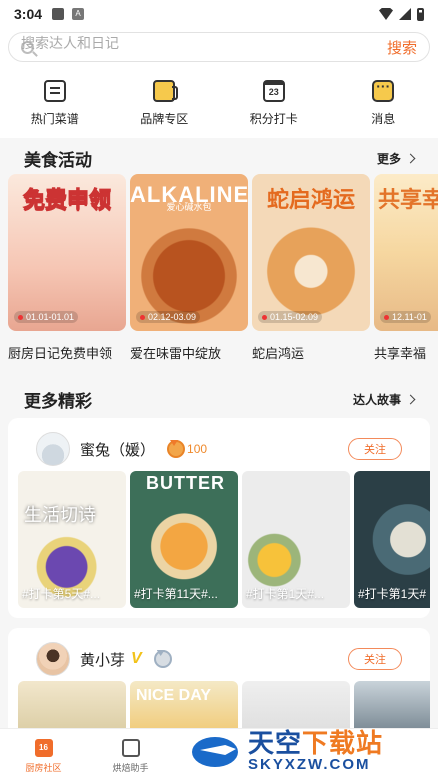 This screenshot has height=780, width=438. I want to click on watermark: 天空下载站 SKYXZW.COM, so click(315, 751).